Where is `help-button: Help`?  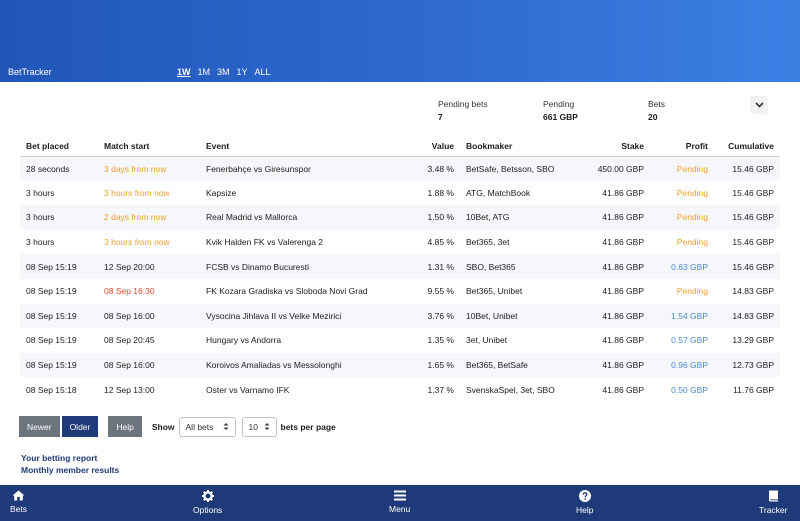
help-button: Help is located at coordinates (125, 426).